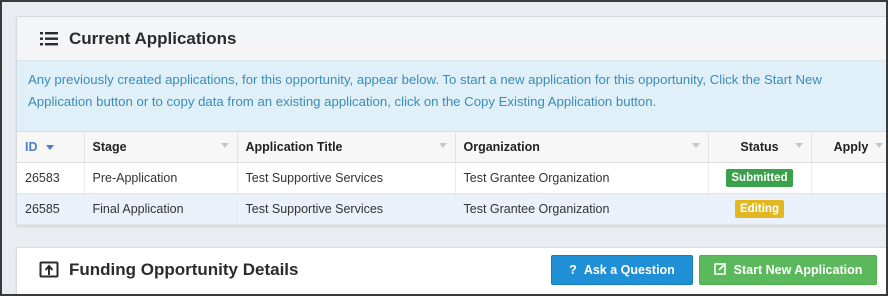  What do you see at coordinates (153, 38) in the screenshot?
I see `current-applications-title: Current Applications` at bounding box center [153, 38].